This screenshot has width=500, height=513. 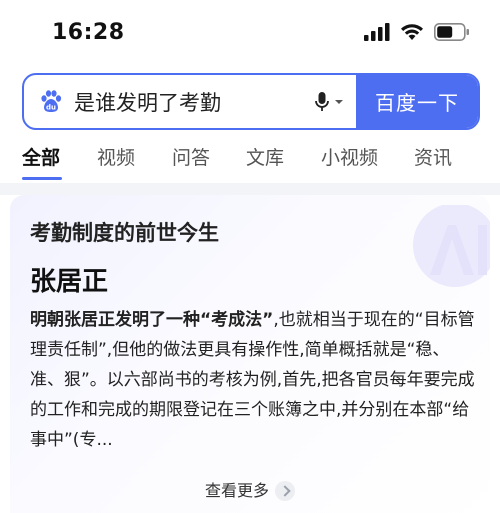 What do you see at coordinates (265, 156) in the screenshot?
I see `tab-wenku: 文库` at bounding box center [265, 156].